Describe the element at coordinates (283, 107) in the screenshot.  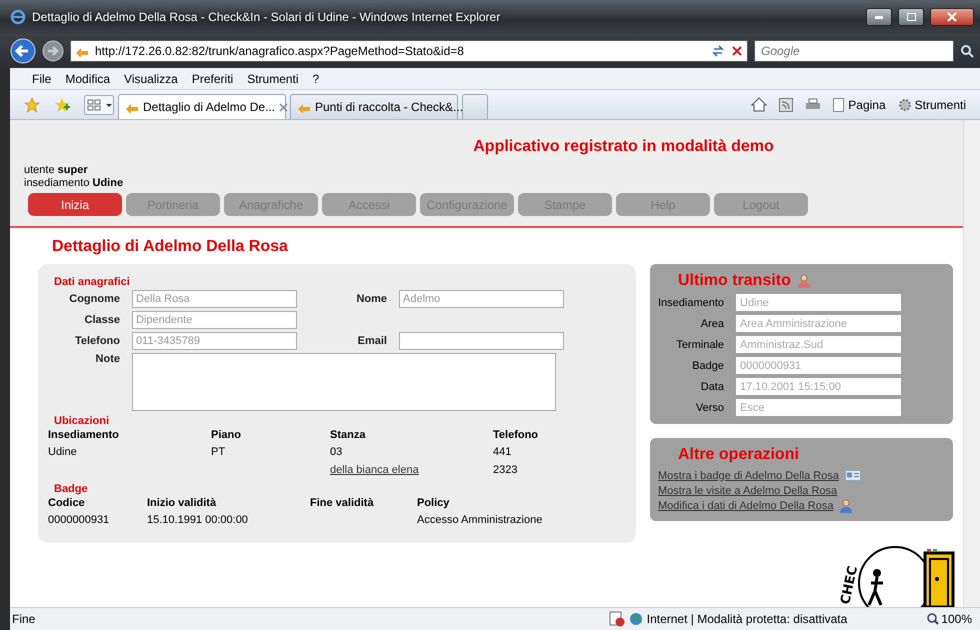
I see `close-tab-icon` at that location.